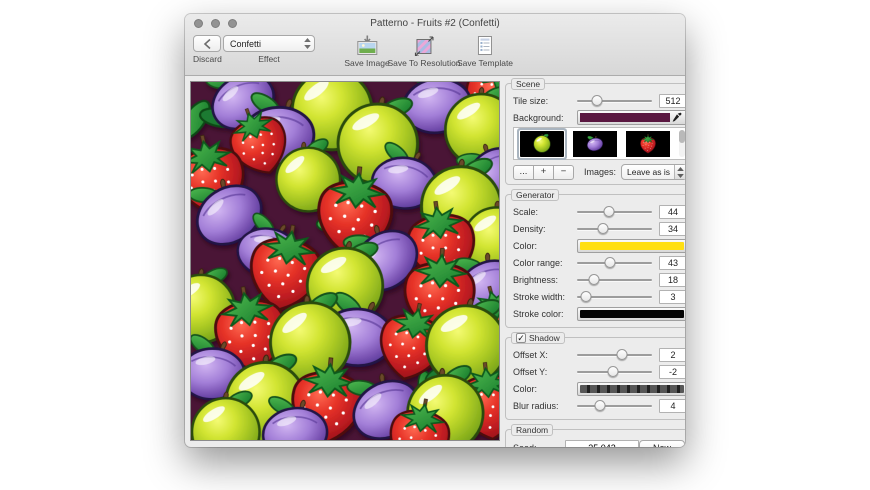 Image resolution: width=870 pixels, height=490 pixels. Describe the element at coordinates (269, 43) in the screenshot. I see `effect-dropdown: Confetti` at that location.